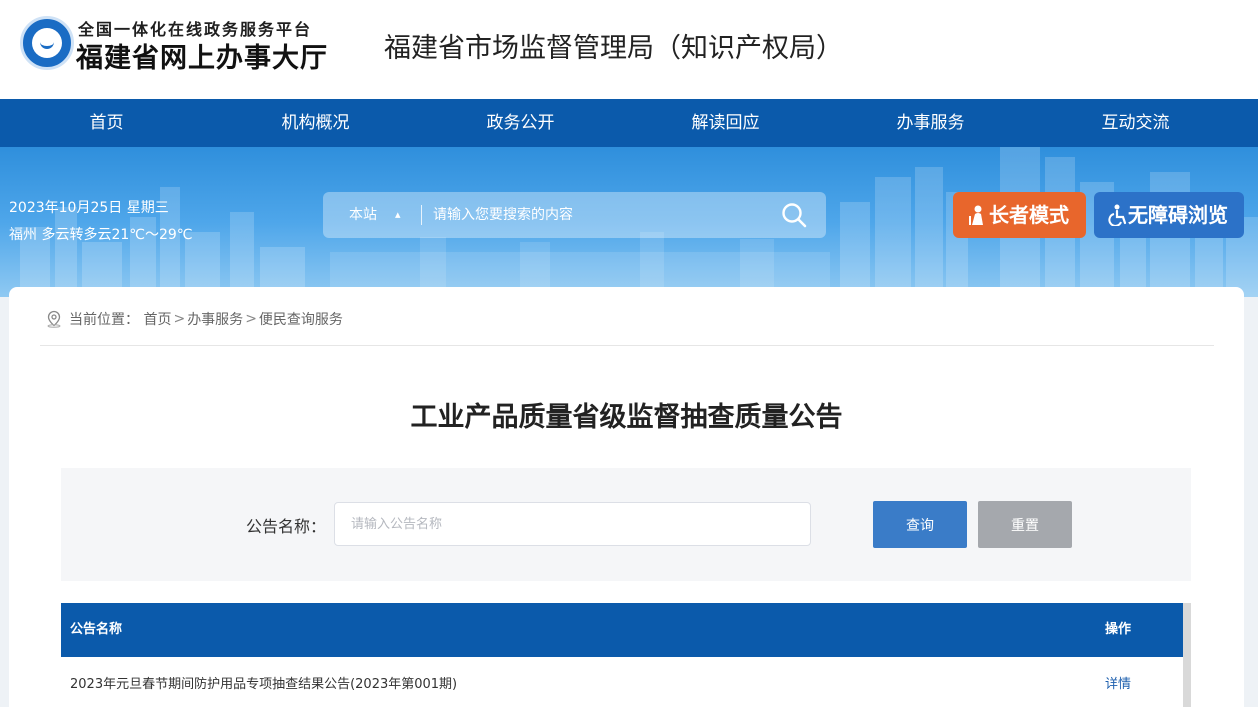  What do you see at coordinates (54, 319) in the screenshot?
I see `location-pin-icon` at bounding box center [54, 319].